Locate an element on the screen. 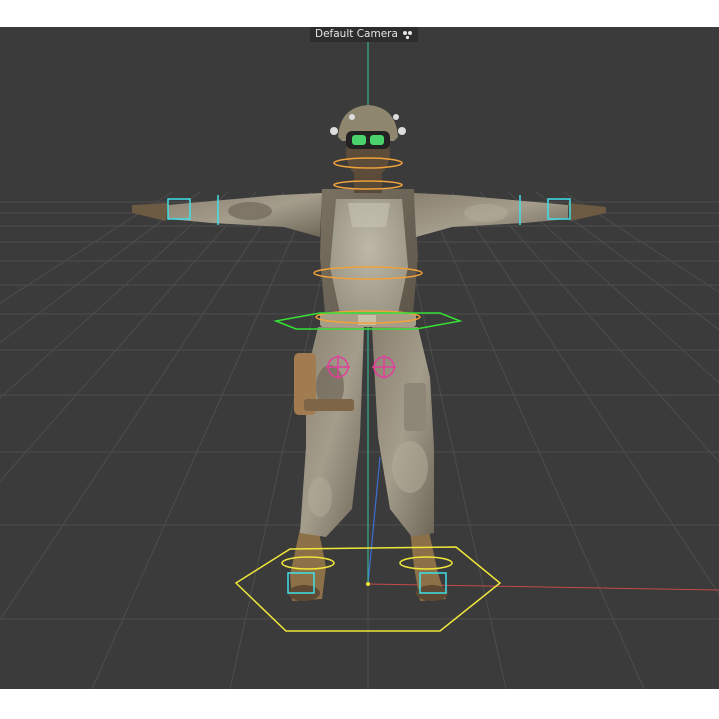 The height and width of the screenshot is (719, 719). camera-label-text: Default Camera is located at coordinates (356, 34).